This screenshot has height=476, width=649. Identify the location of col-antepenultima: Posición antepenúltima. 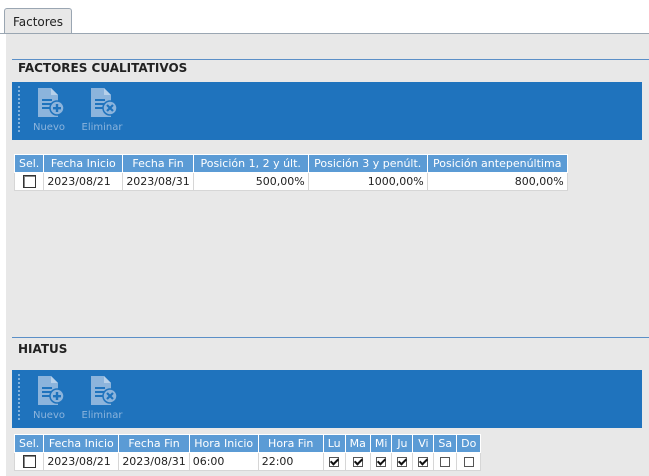
(497, 163).